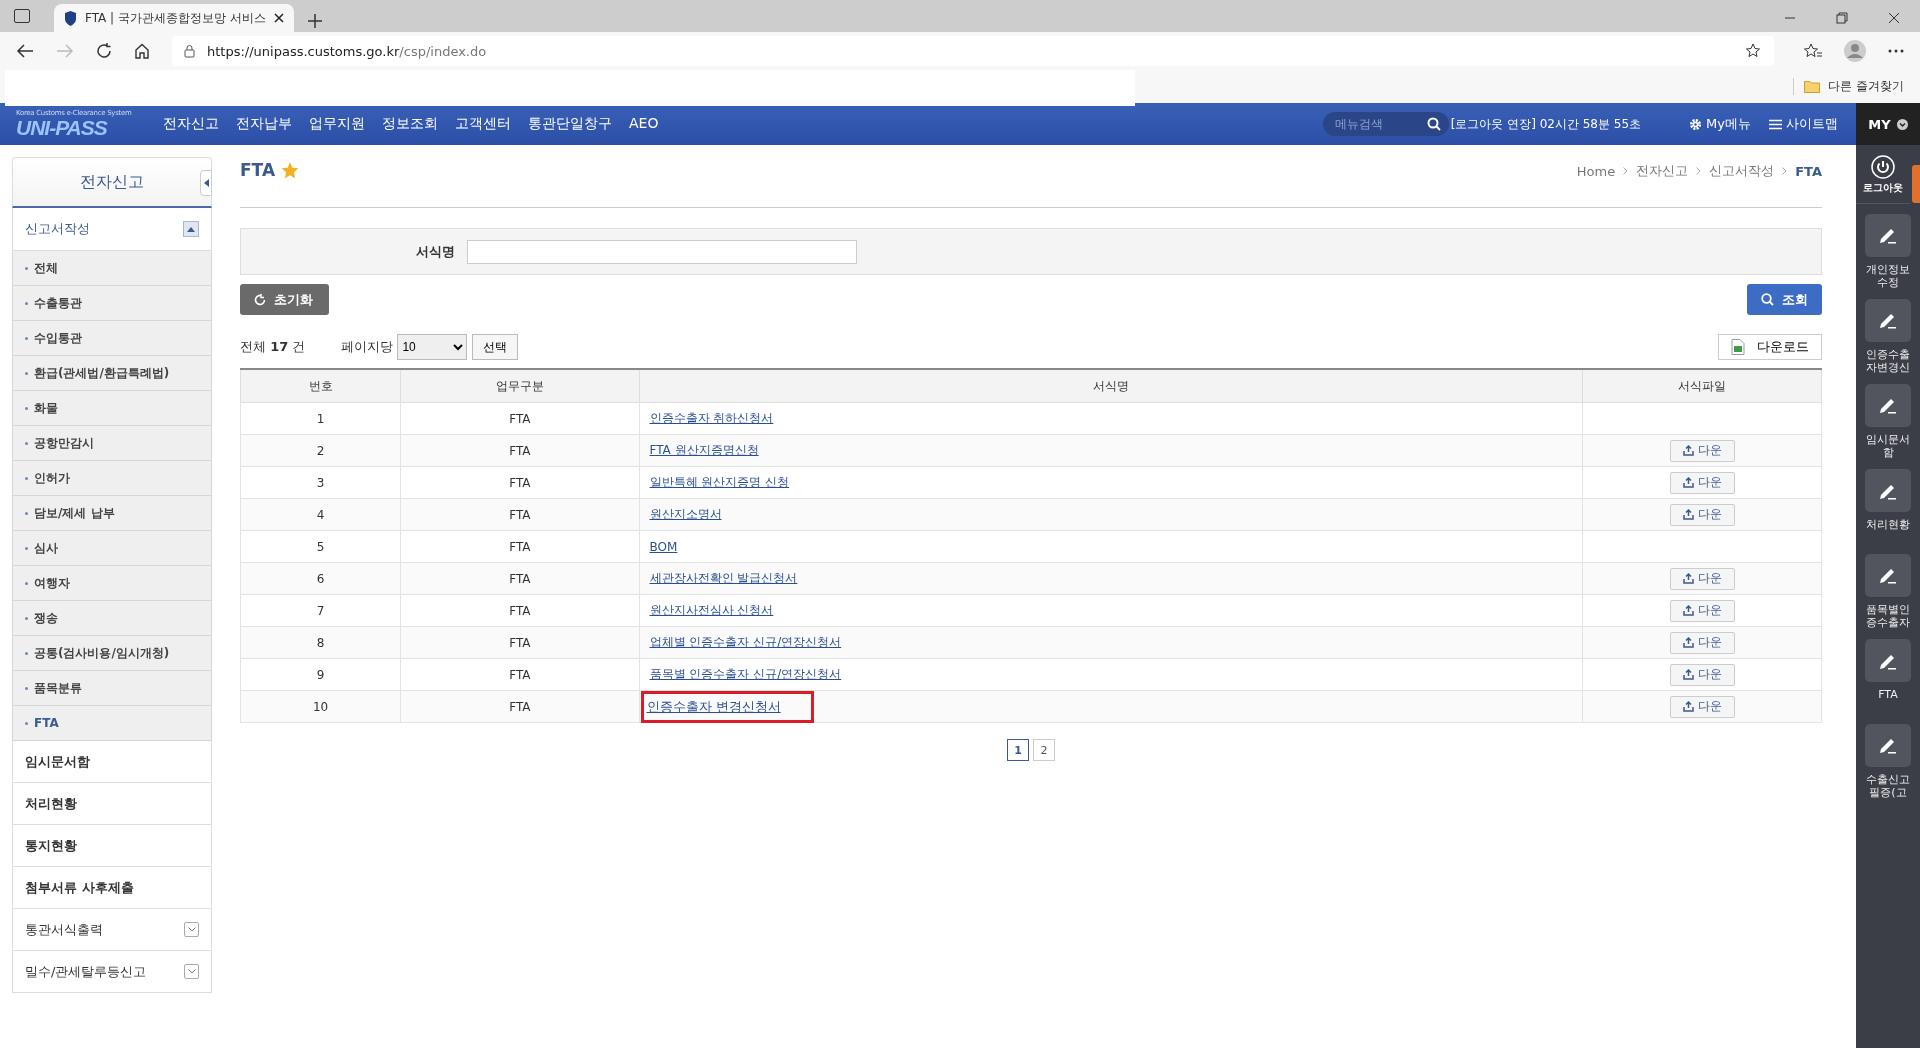 This screenshot has height=1048, width=1920. Describe the element at coordinates (435, 251) in the screenshot. I see `field-label: 서식명` at that location.